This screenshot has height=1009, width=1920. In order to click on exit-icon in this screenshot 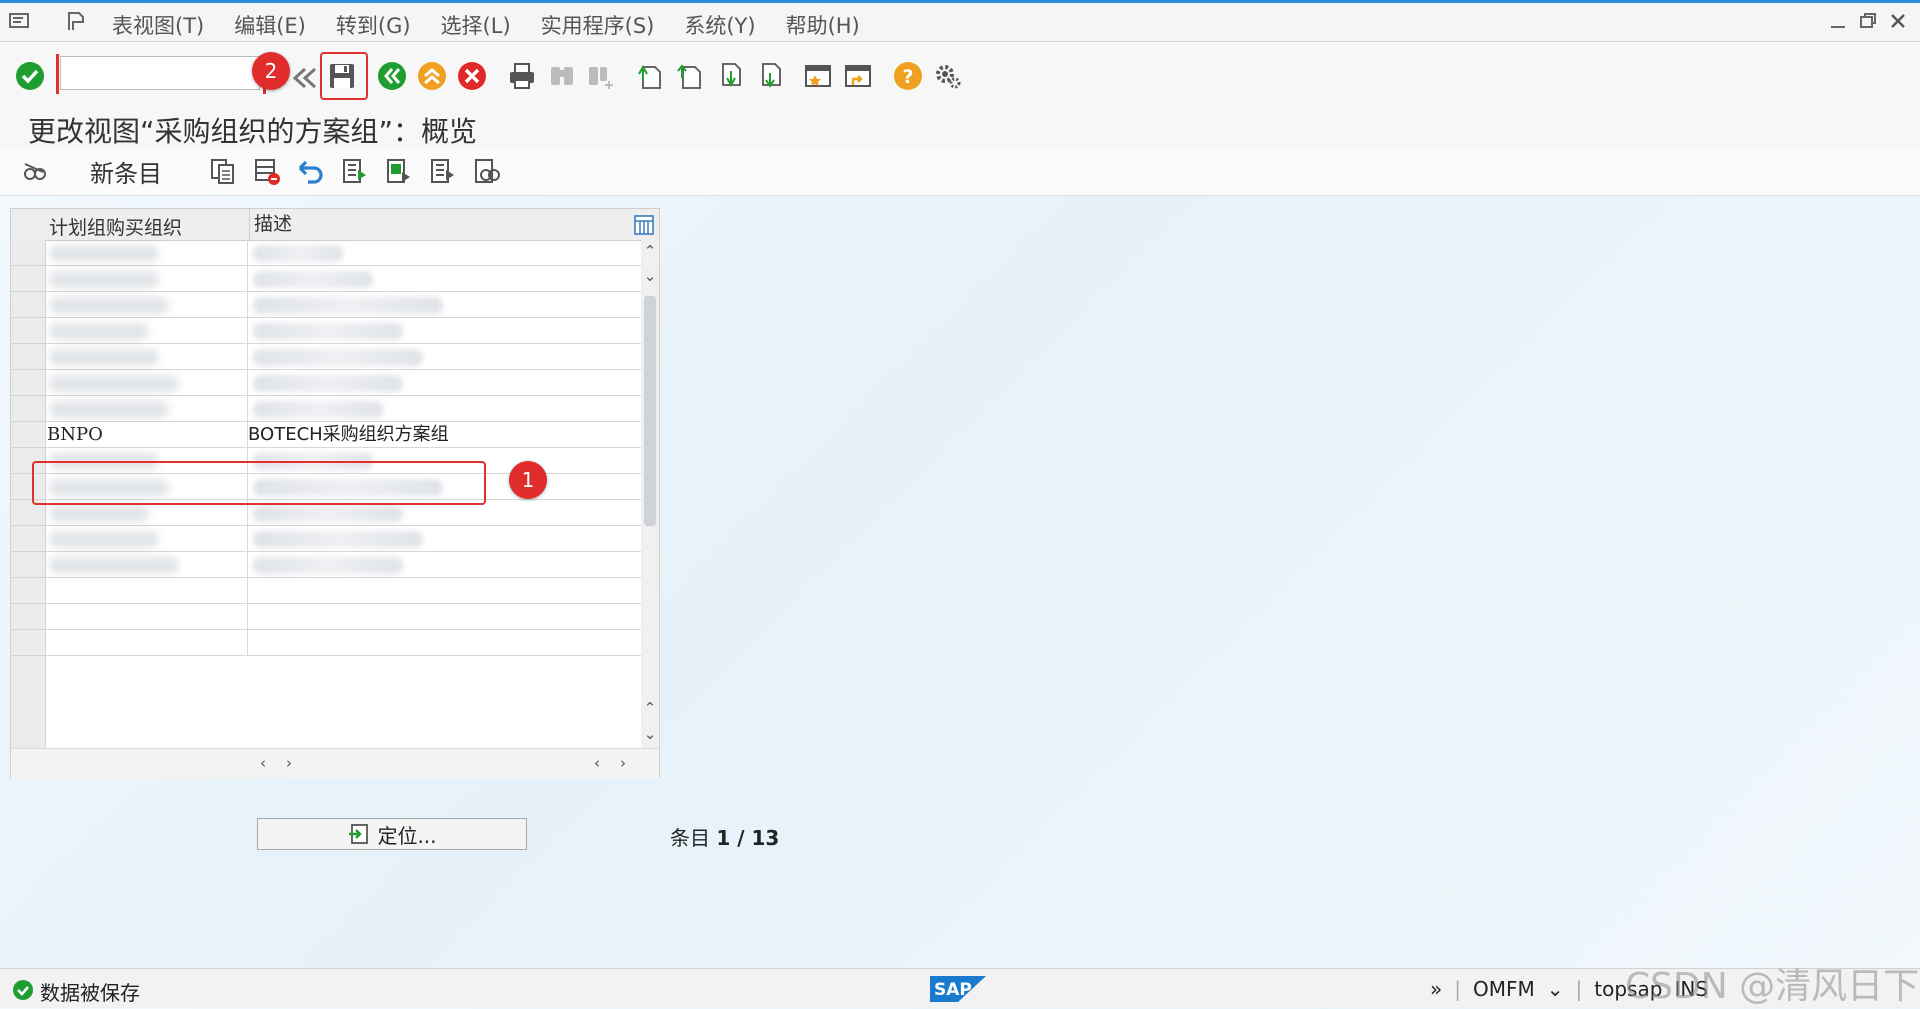, I will do `click(432, 76)`.